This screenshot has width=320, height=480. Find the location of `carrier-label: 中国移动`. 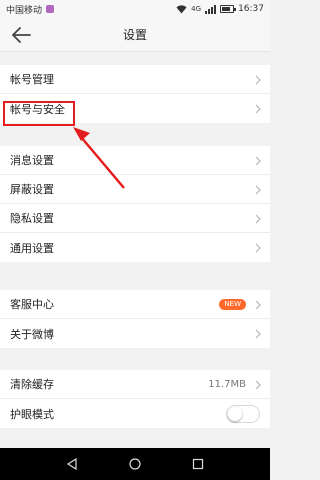

carrier-label: 中国移动 is located at coordinates (24, 10).